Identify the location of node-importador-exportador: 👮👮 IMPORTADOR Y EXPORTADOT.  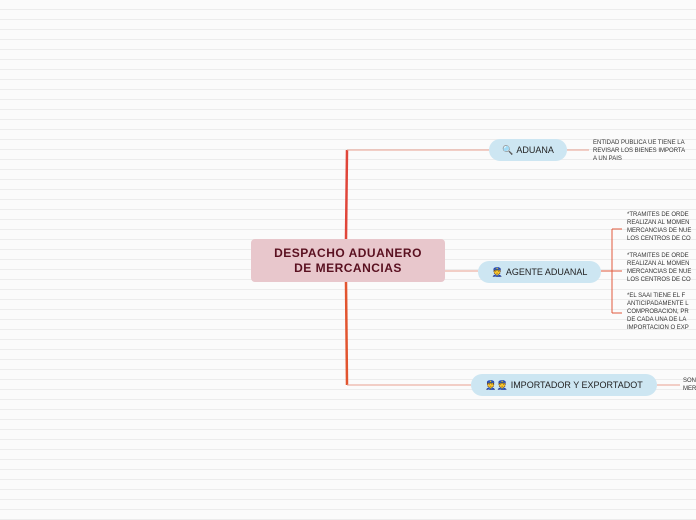
(564, 385).